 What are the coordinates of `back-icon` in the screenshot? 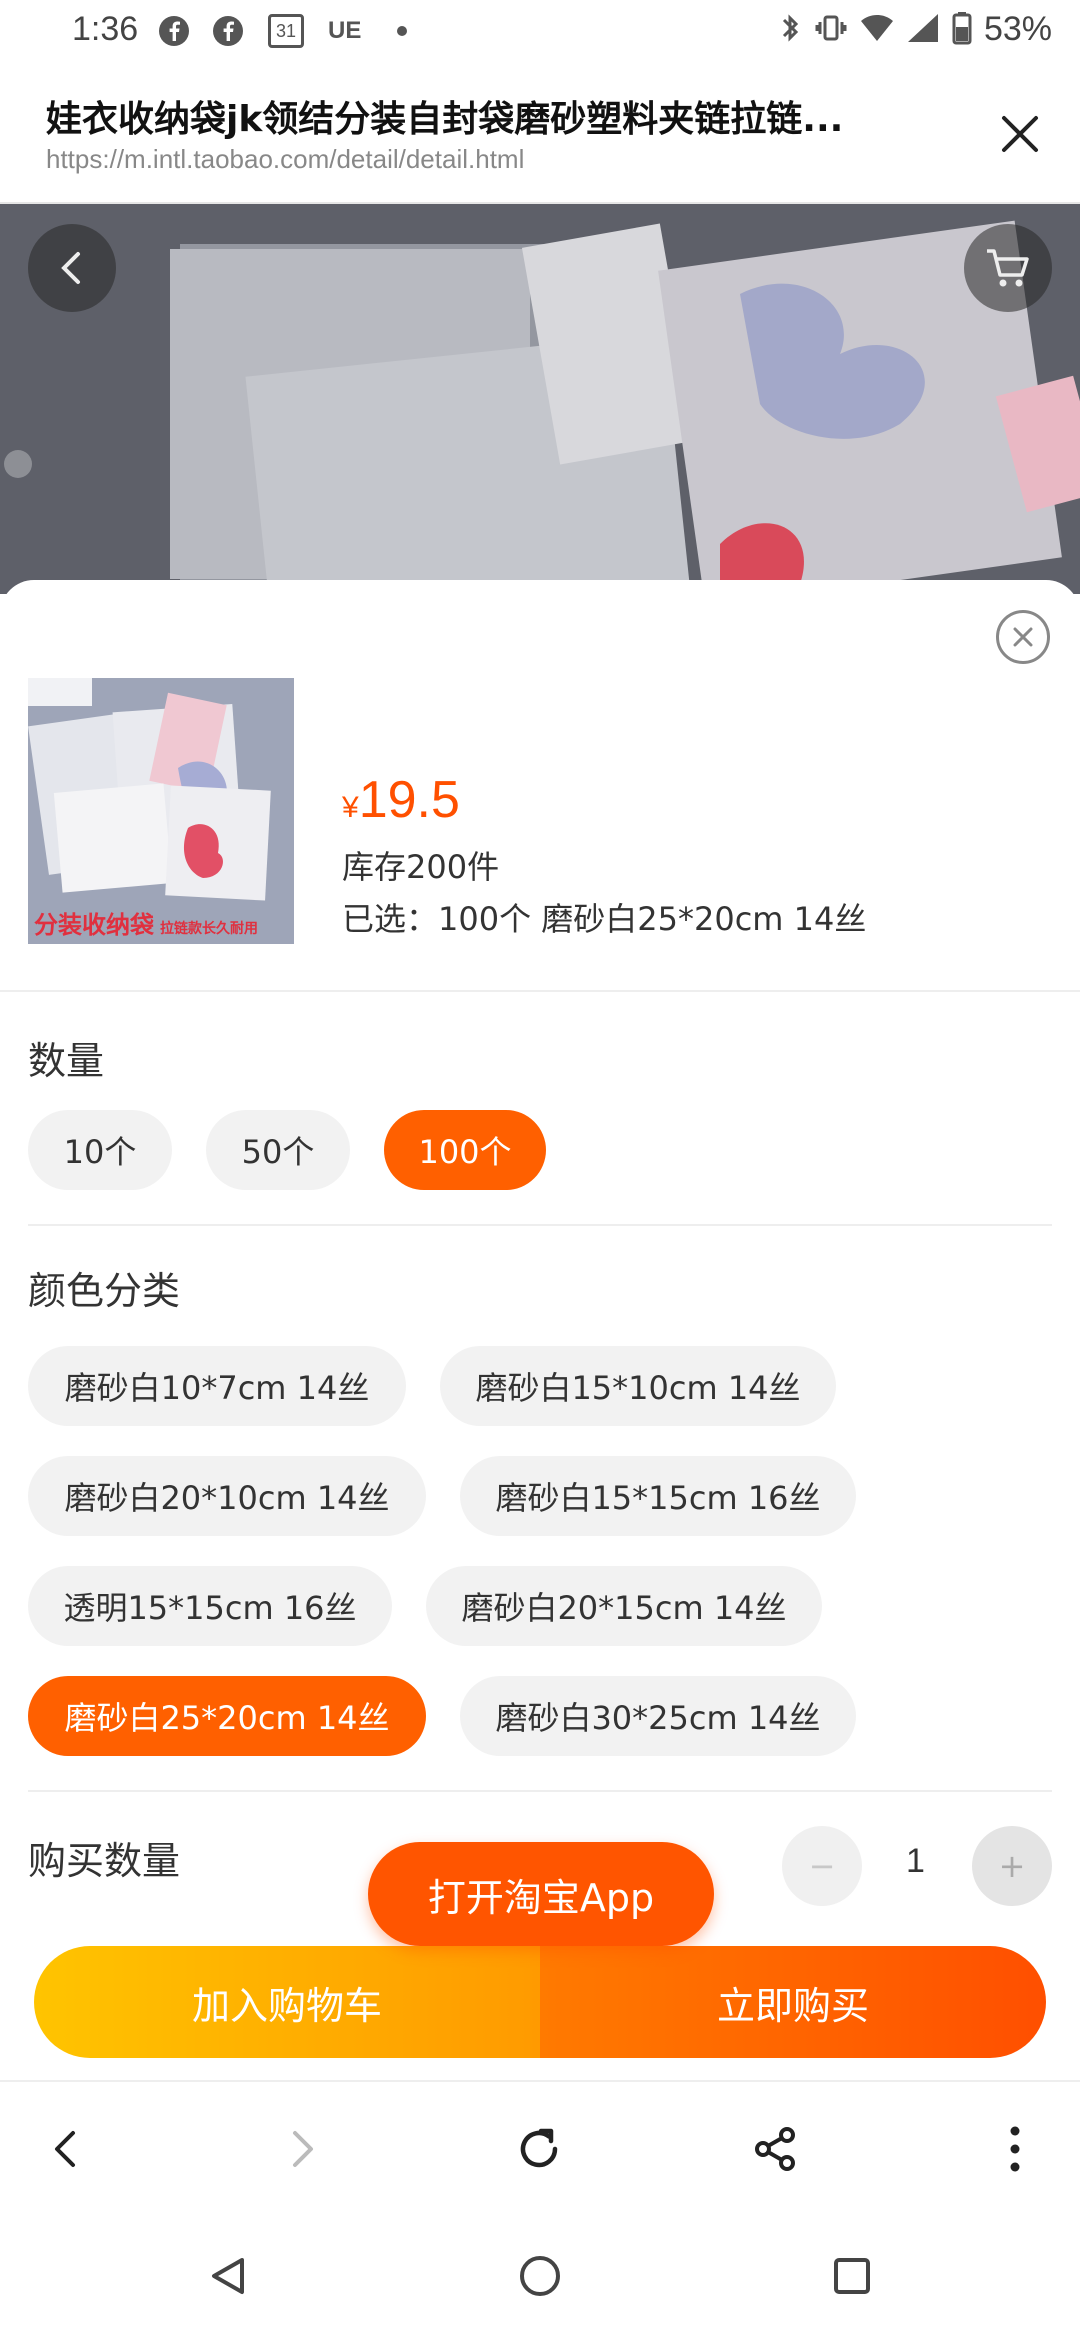 It's located at (72, 268).